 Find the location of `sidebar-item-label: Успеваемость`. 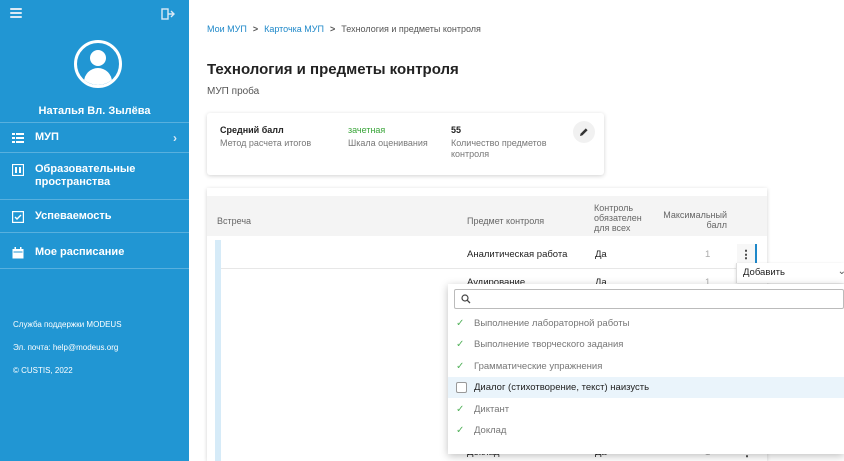

sidebar-item-label: Успеваемость is located at coordinates (73, 216).